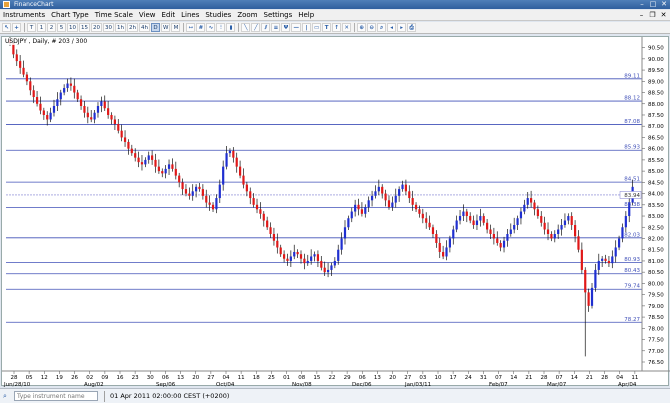  I want to click on text-icon: T, so click(327, 27).